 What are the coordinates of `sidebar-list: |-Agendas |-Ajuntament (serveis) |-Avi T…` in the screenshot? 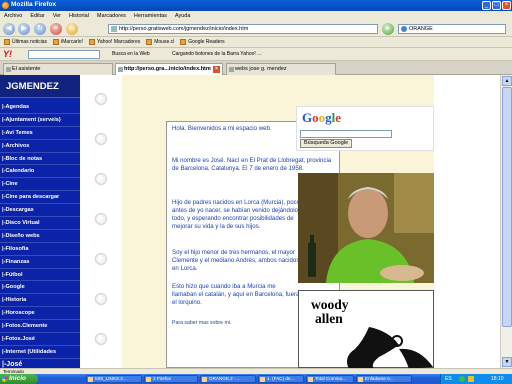 It's located at (40, 236).